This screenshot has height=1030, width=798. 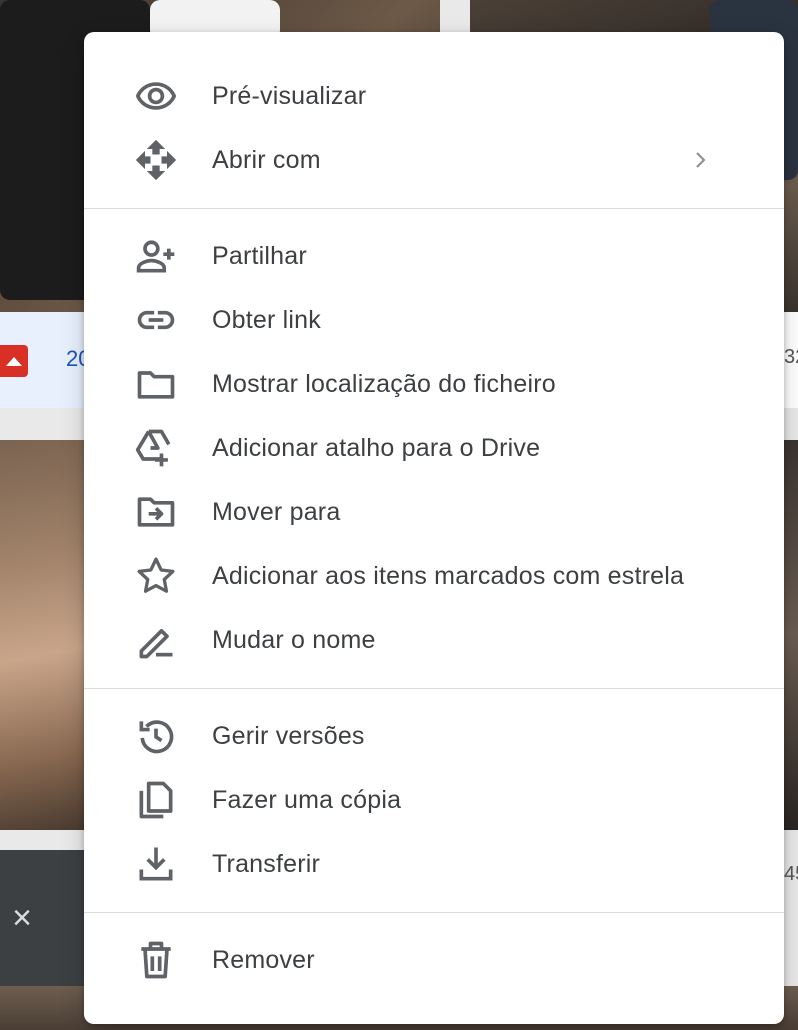 What do you see at coordinates (156, 384) in the screenshot?
I see `folder-icon` at bounding box center [156, 384].